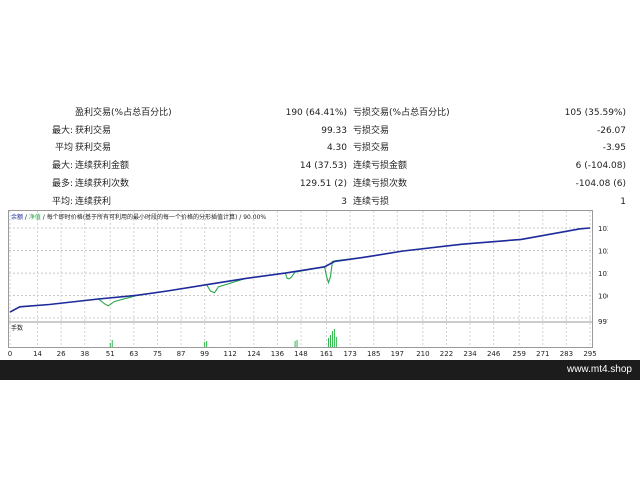 This screenshot has height=480, width=640. What do you see at coordinates (320, 131) in the screenshot?
I see `stats-row: 最大: 获利交易 99.33 亏损交易 -26.07` at bounding box center [320, 131].